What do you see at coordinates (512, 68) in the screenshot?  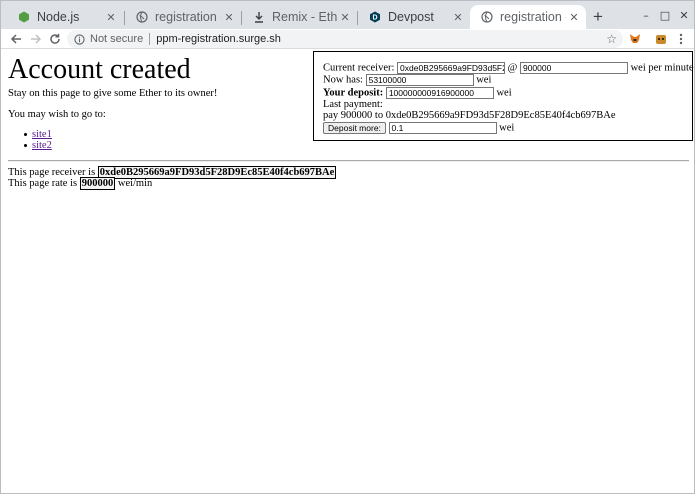 I see `at-symbol: @` at bounding box center [512, 68].